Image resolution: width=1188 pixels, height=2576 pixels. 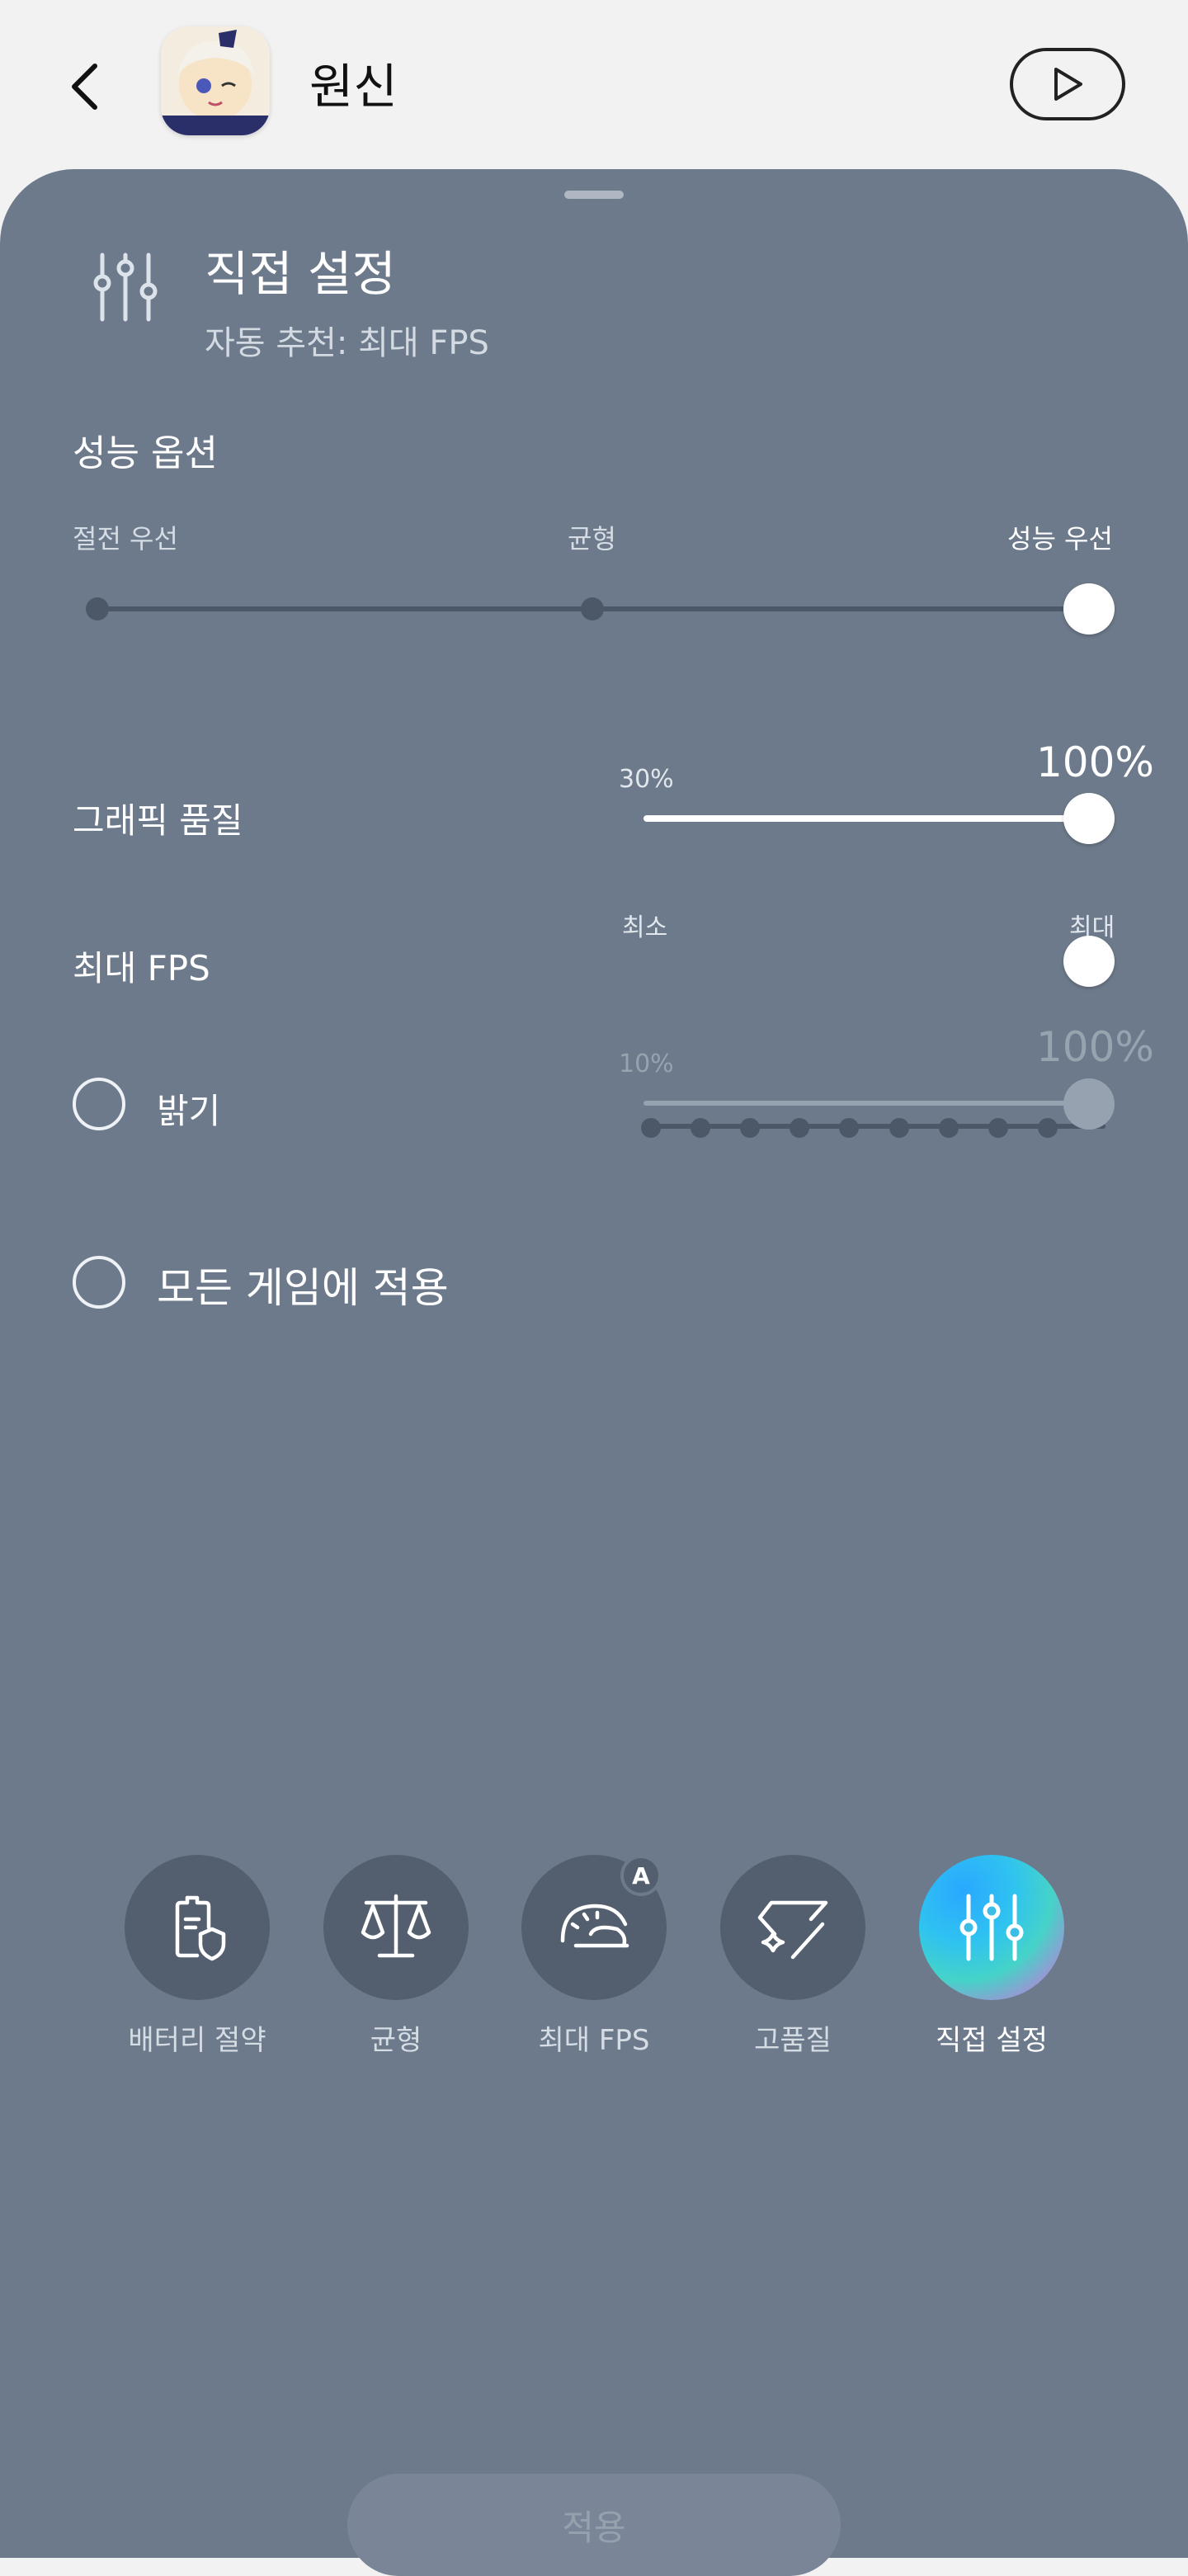 I want to click on max-fps-slider-track, so click(x=875, y=1126).